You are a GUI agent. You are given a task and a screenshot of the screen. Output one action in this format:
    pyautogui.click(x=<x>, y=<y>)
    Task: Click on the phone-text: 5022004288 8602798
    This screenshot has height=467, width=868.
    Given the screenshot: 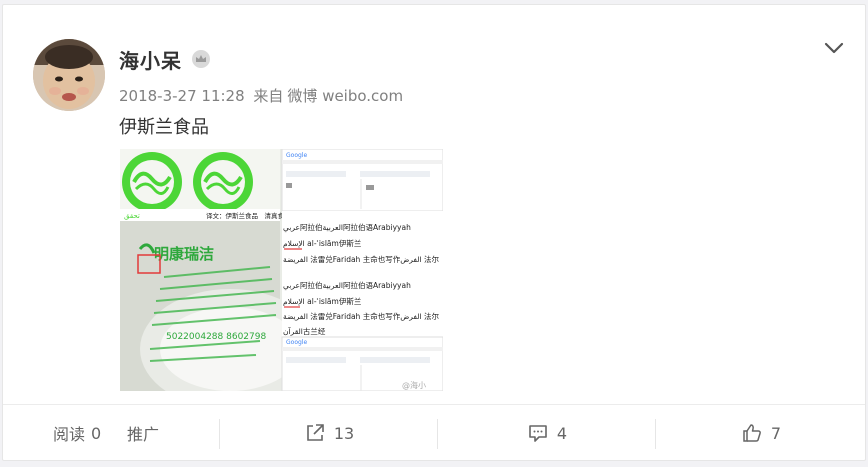 What is the action you would take?
    pyautogui.click(x=216, y=337)
    